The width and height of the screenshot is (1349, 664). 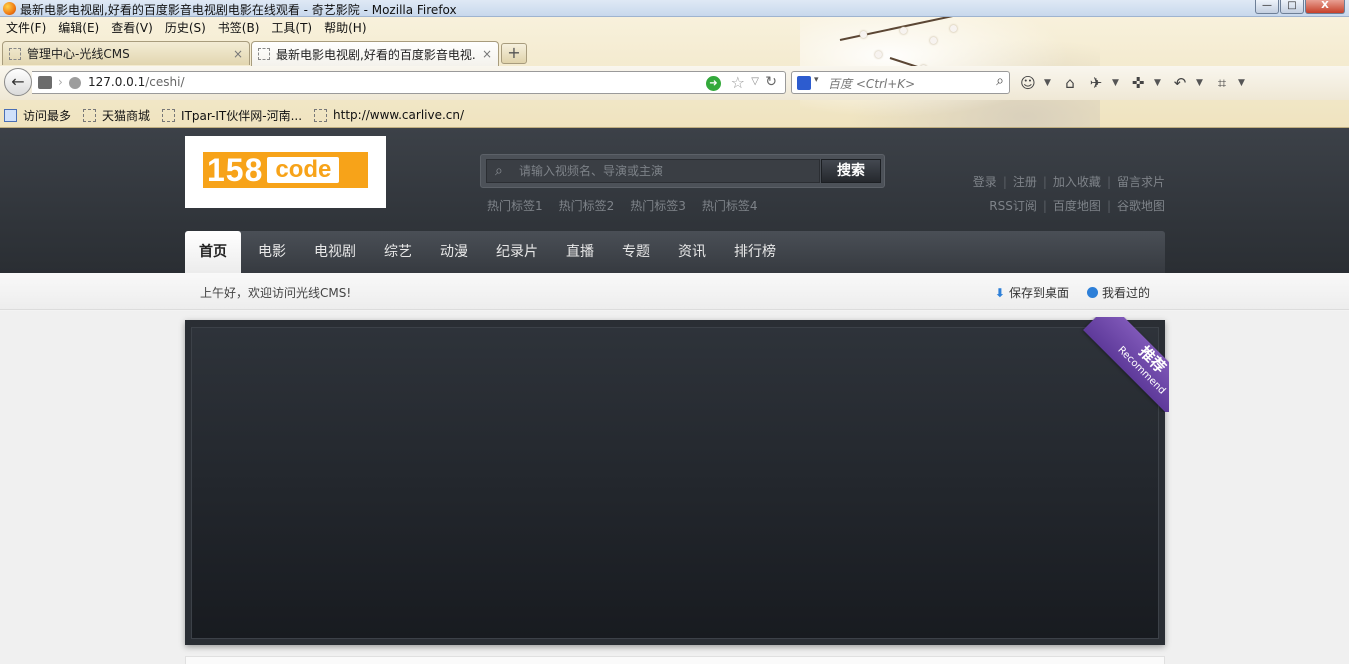 I want to click on menu-tools: 工具(T), so click(x=291, y=27).